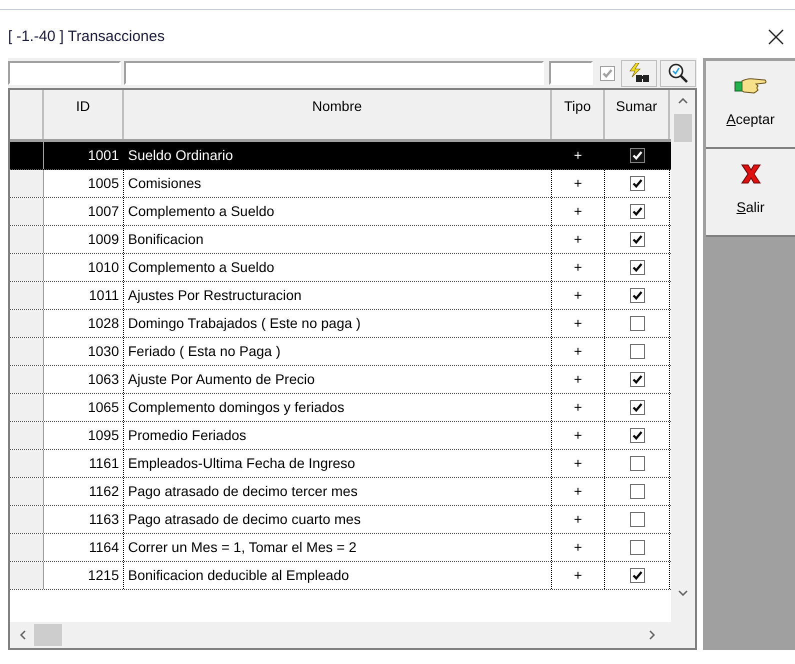 The height and width of the screenshot is (664, 795). I want to click on table-row: 1001 Sueldo Ordinario +, so click(340, 156).